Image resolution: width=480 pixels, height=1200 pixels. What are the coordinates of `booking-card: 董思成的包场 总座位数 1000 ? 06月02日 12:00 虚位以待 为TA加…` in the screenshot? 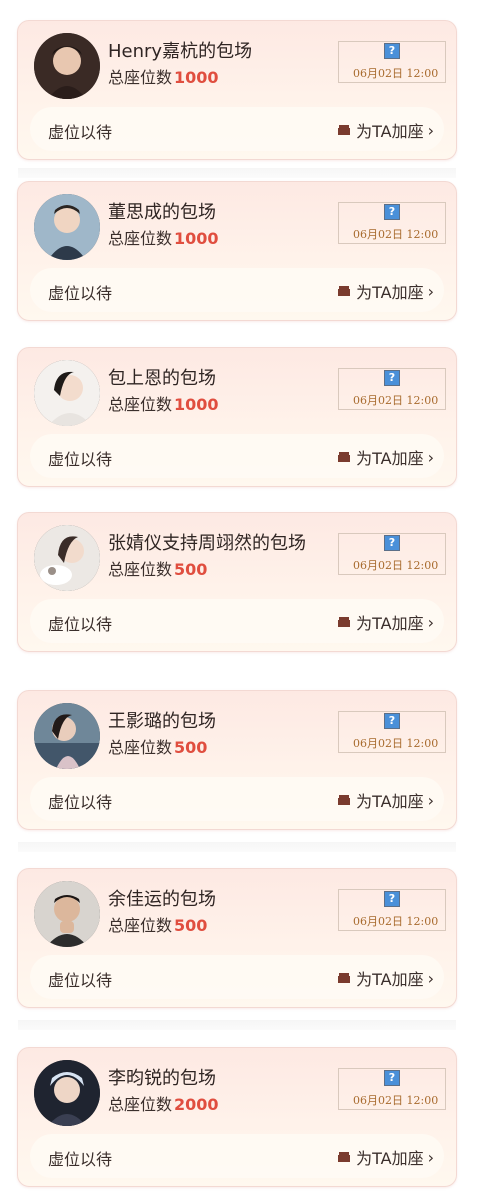 It's located at (237, 251).